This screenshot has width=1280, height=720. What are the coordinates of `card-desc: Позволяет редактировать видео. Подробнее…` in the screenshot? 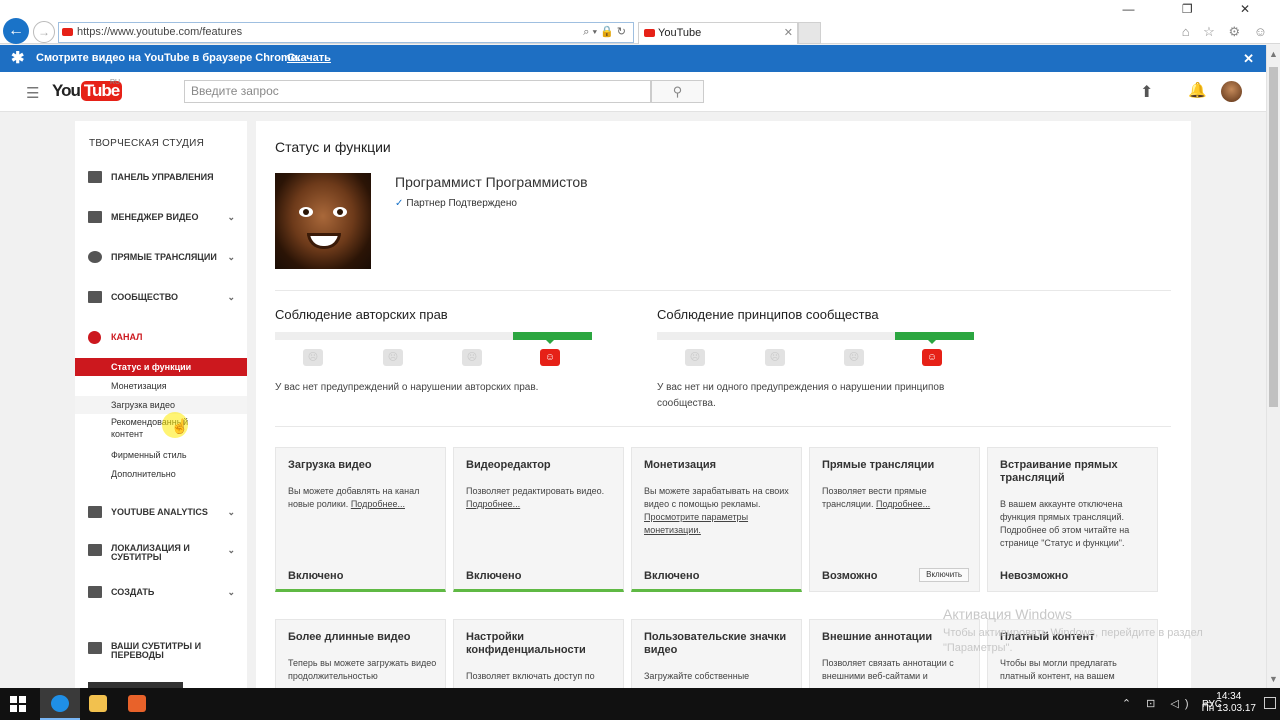 It's located at (540, 498).